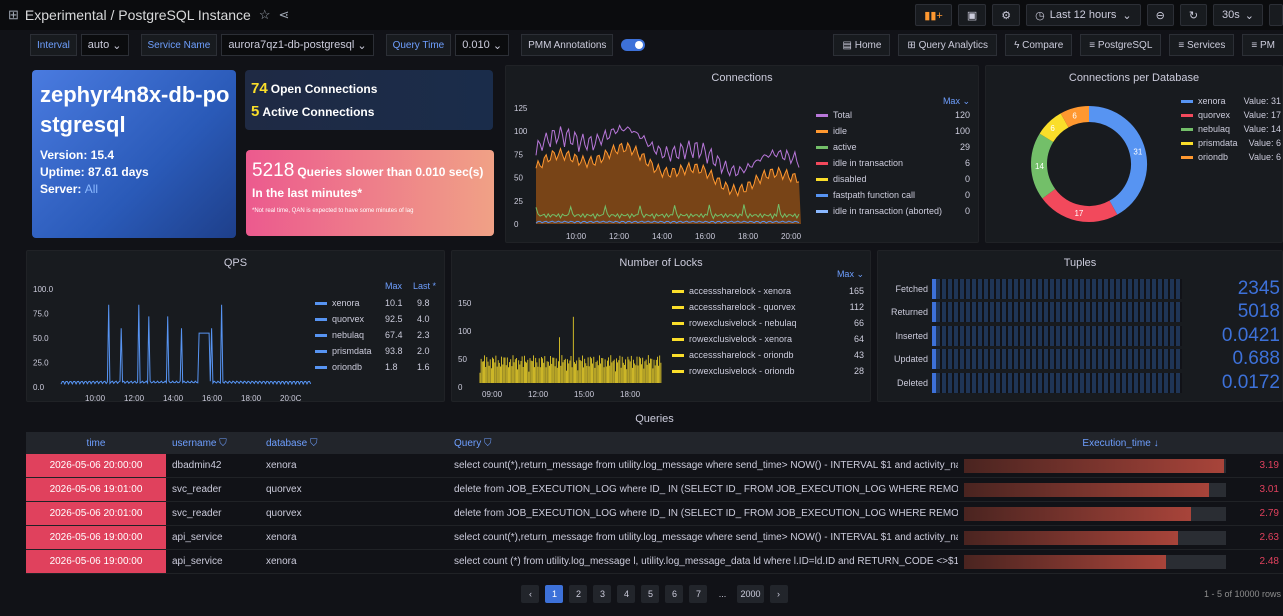  What do you see at coordinates (377, 319) in the screenshot?
I see `legend-item: quorvex 92.5 4.0` at bounding box center [377, 319].